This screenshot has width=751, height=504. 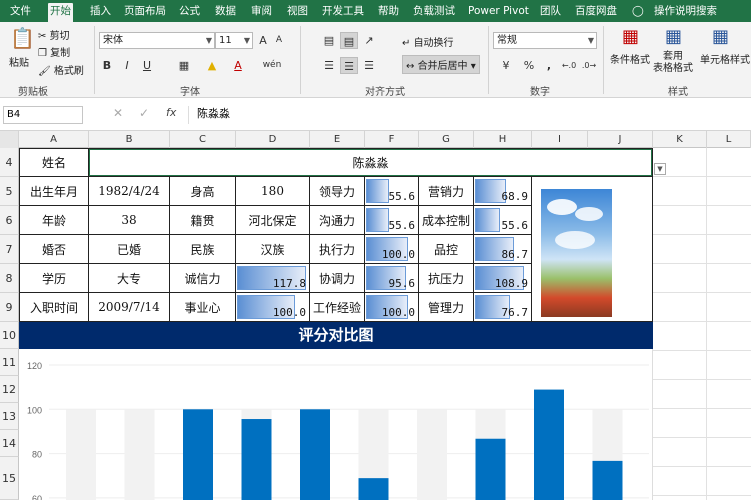 I want to click on cell-a5: 出生年月, so click(x=54, y=191).